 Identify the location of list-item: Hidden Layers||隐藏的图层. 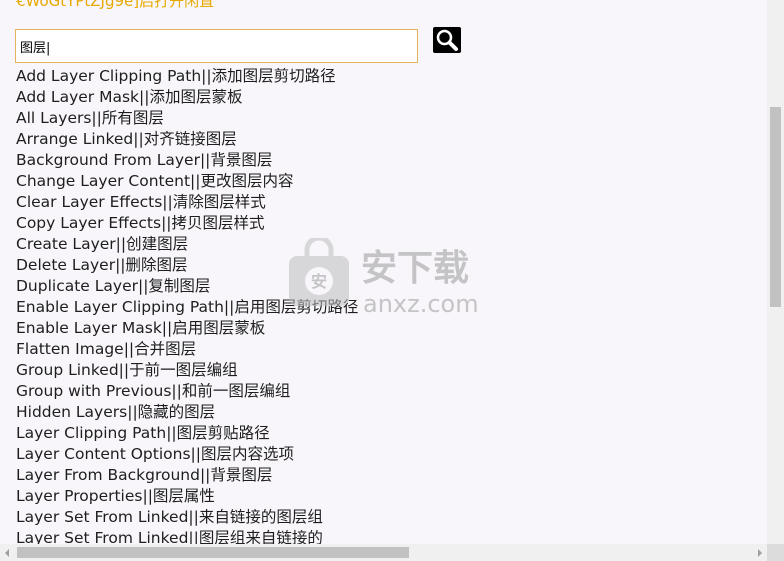
(187, 412).